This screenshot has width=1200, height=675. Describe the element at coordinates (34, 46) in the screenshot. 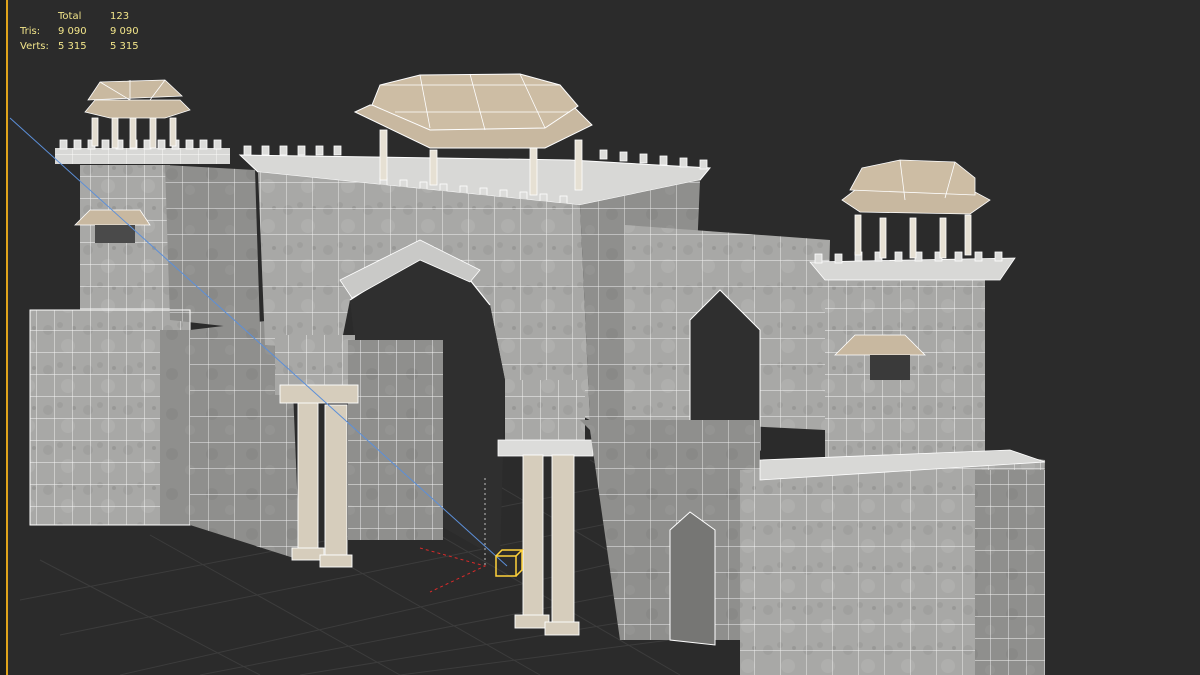

I see `stats-label: Verts:` at that location.